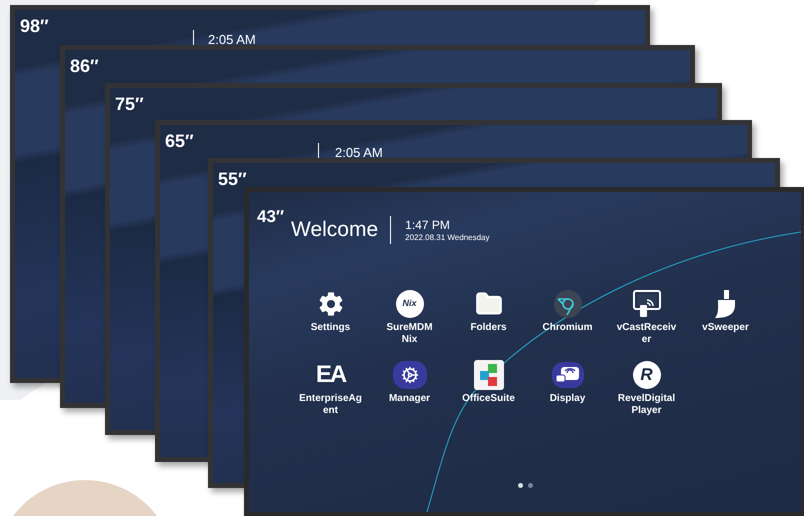 Image resolution: width=804 pixels, height=516 pixels. What do you see at coordinates (409, 375) in the screenshot?
I see `gears-icon` at bounding box center [409, 375].